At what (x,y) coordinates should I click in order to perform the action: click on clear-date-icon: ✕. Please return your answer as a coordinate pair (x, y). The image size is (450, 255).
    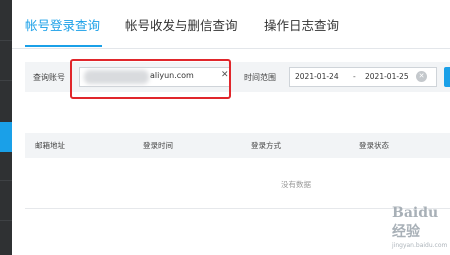
    Looking at the image, I should click on (421, 76).